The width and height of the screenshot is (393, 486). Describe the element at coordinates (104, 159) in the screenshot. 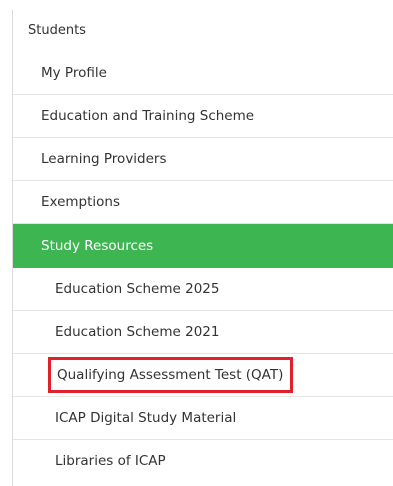

I see `menu-item-label: Learning Providers` at that location.